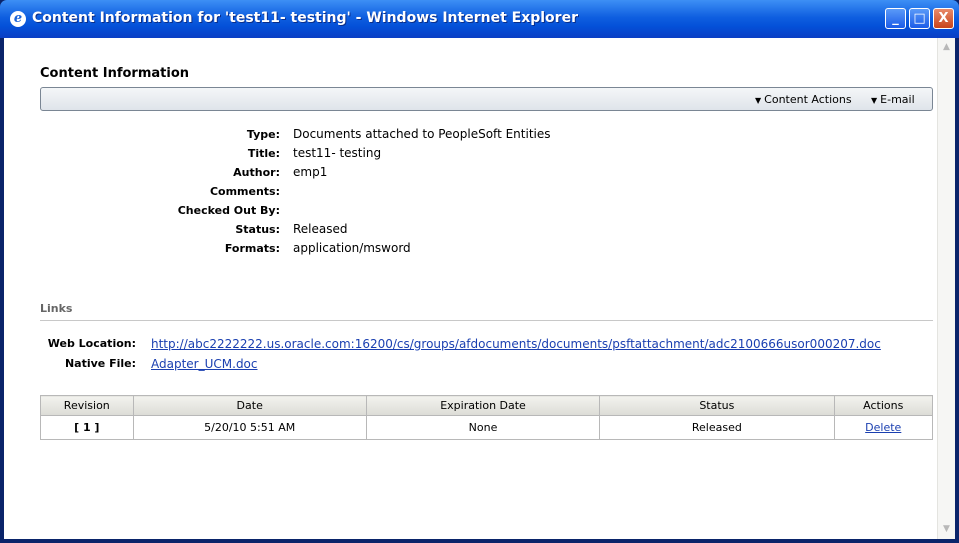  What do you see at coordinates (87, 427) in the screenshot?
I see `revision-cell: [ 1 ]` at bounding box center [87, 427].